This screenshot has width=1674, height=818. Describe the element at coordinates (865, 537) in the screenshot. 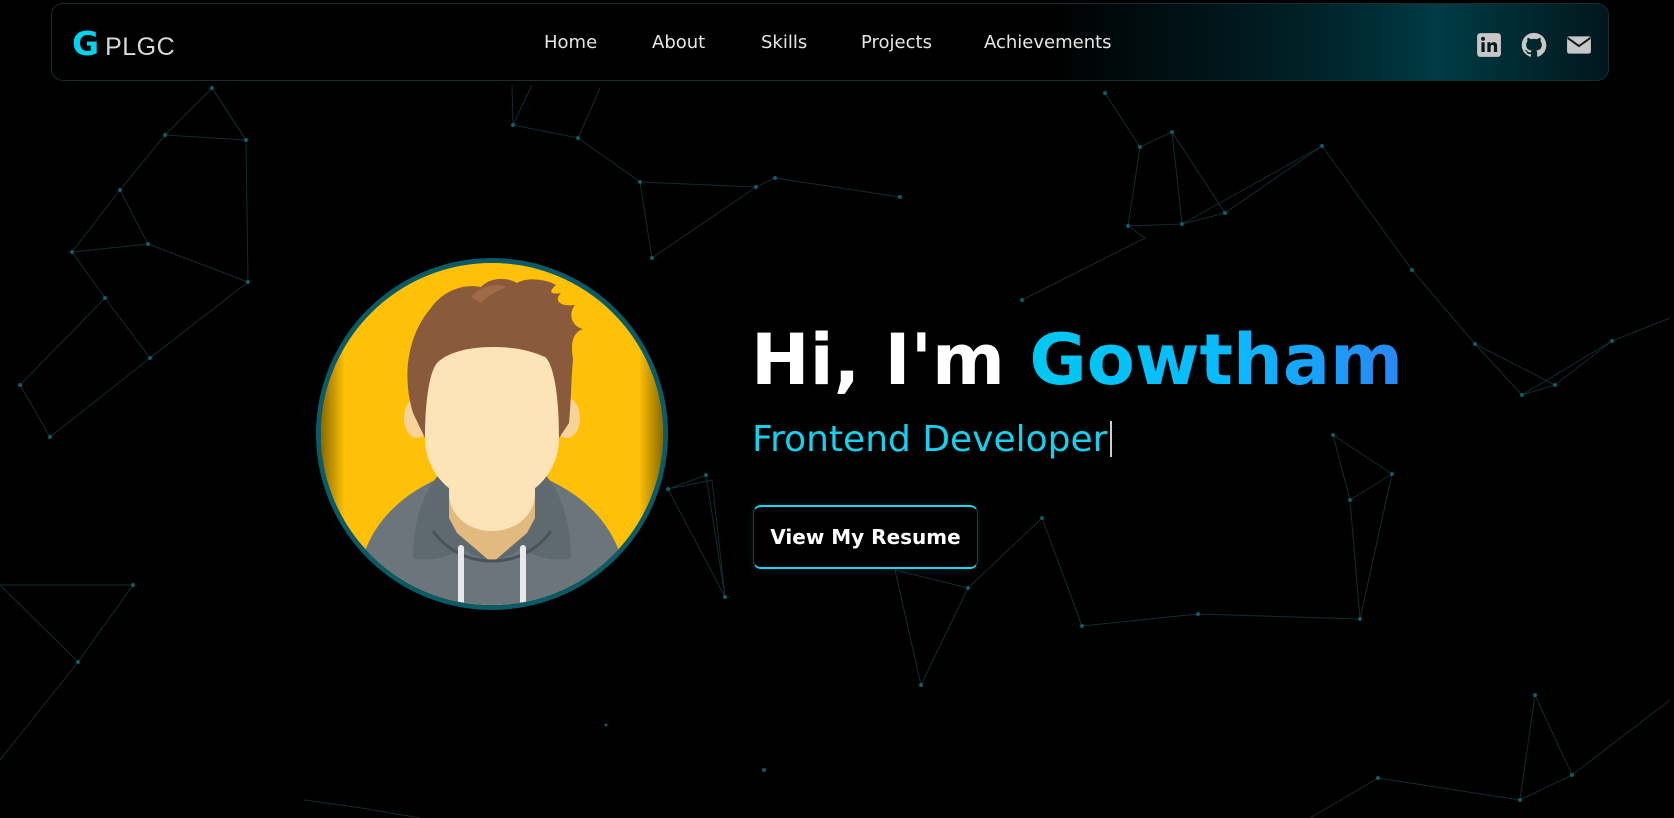

I see `view-resume-button: View My Resume` at that location.